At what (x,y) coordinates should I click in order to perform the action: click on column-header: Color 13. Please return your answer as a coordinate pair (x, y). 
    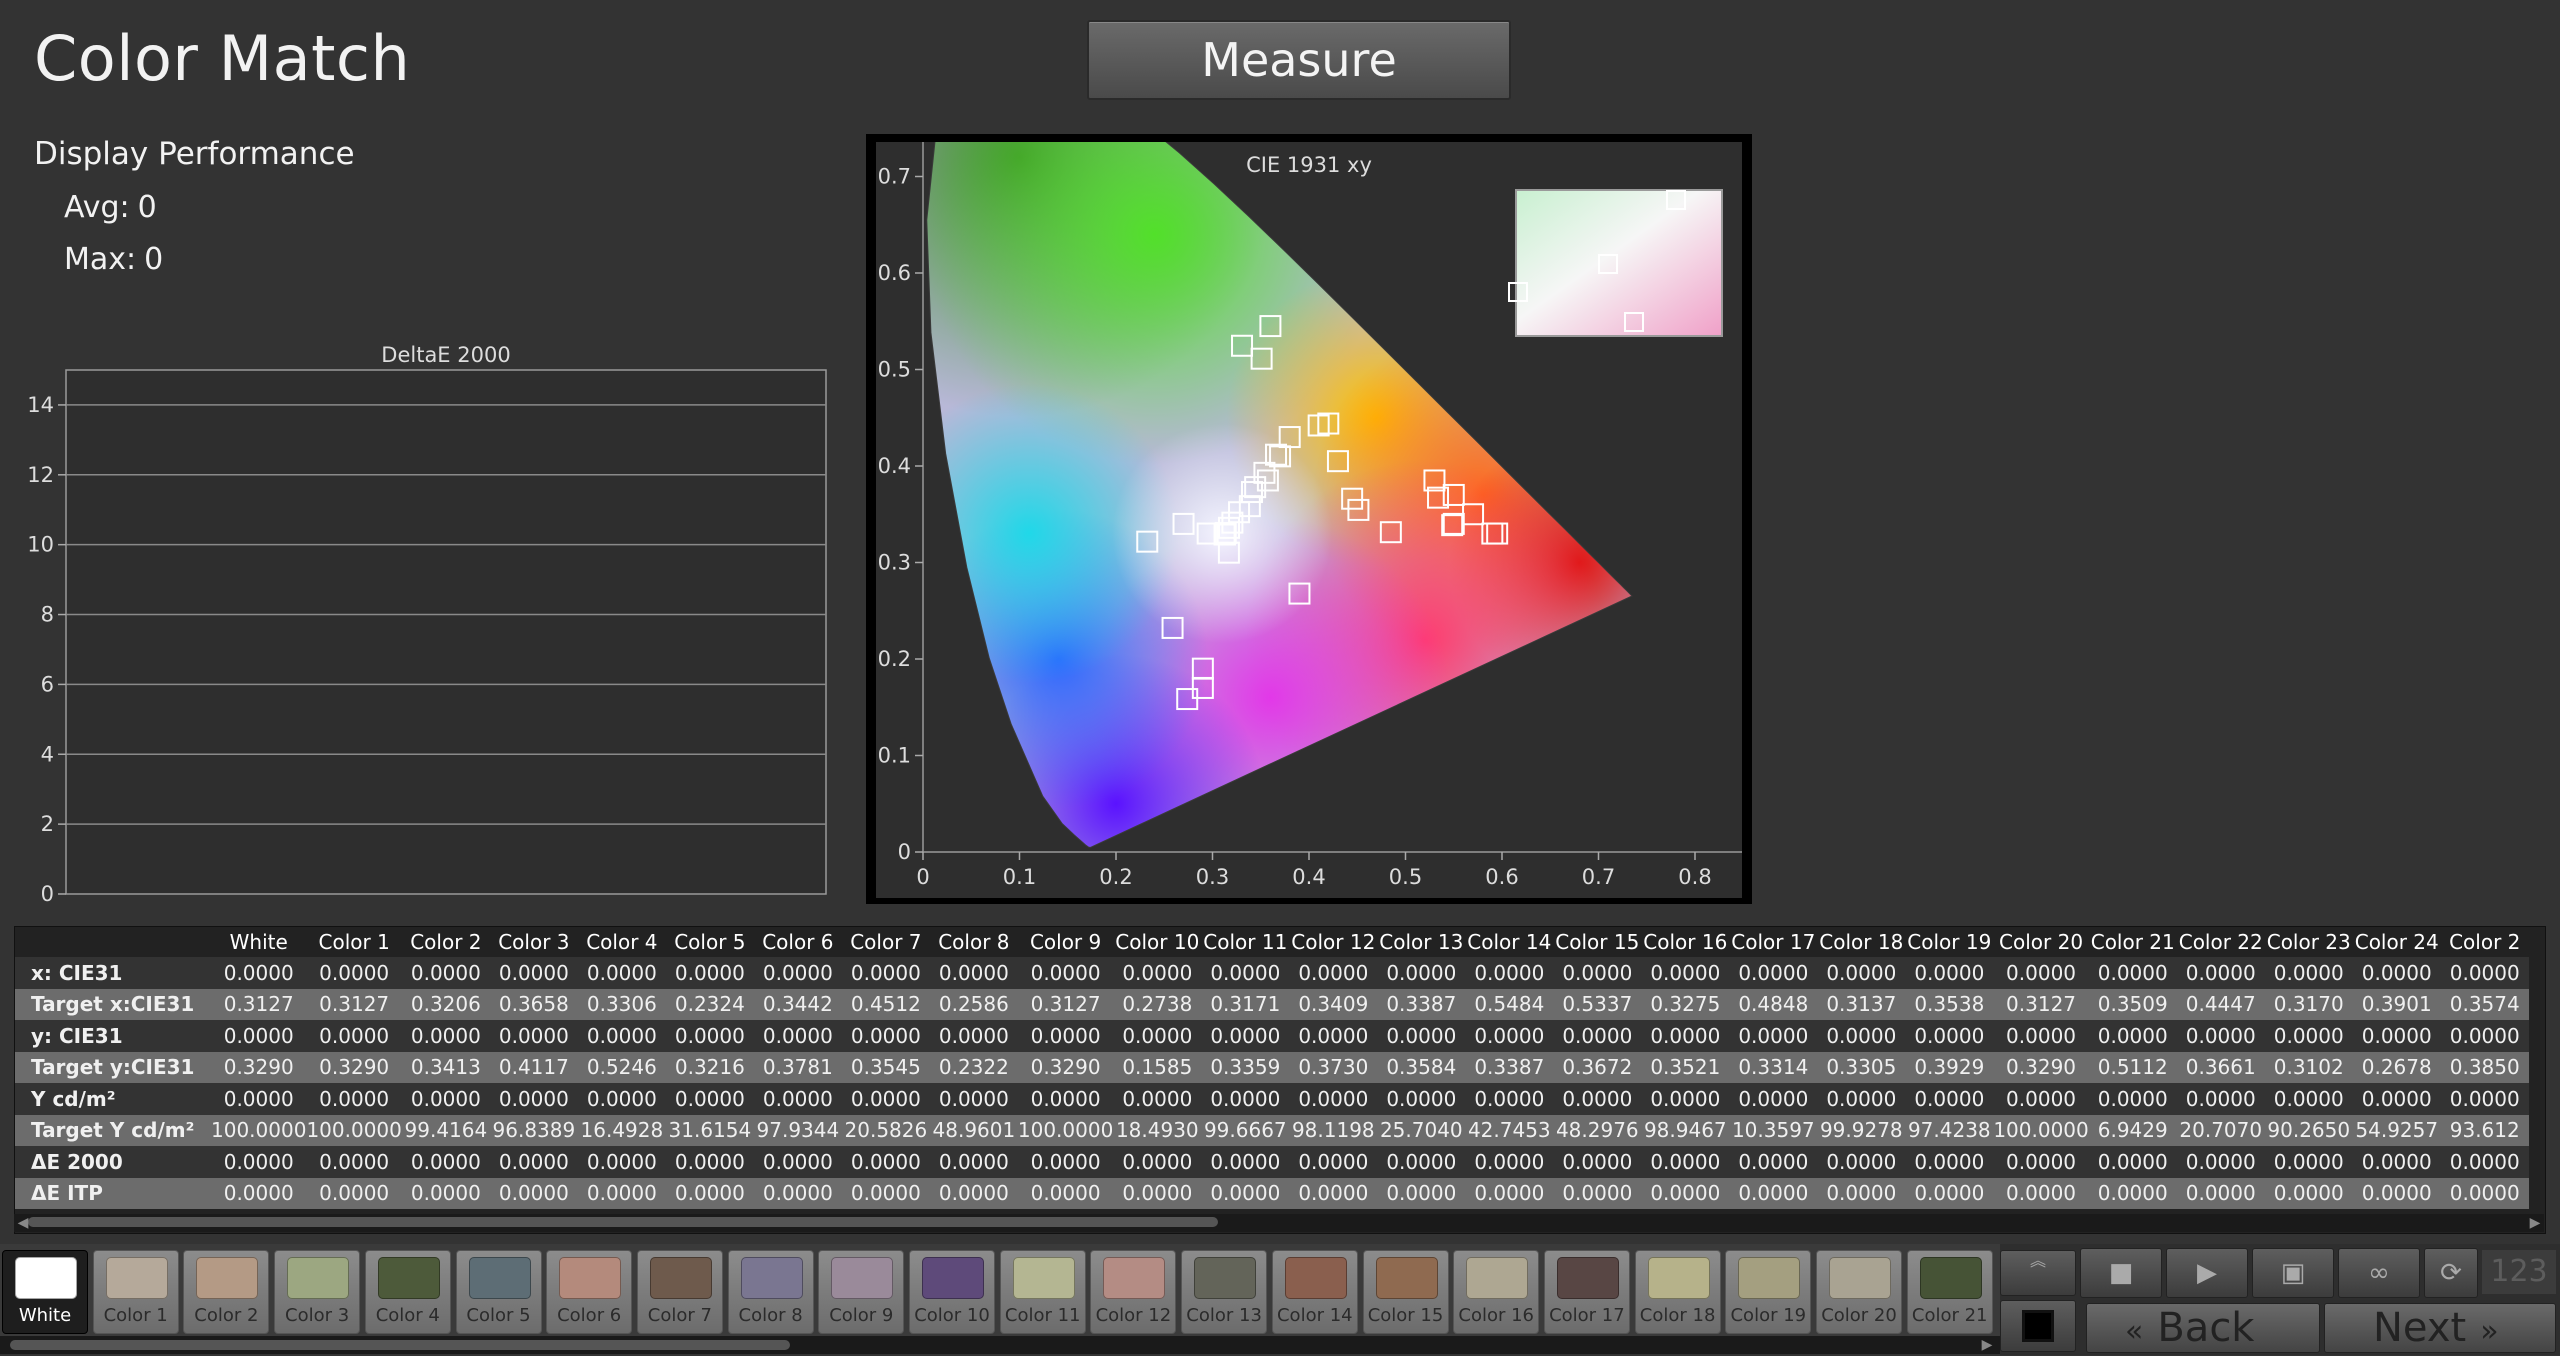
    Looking at the image, I should click on (1421, 942).